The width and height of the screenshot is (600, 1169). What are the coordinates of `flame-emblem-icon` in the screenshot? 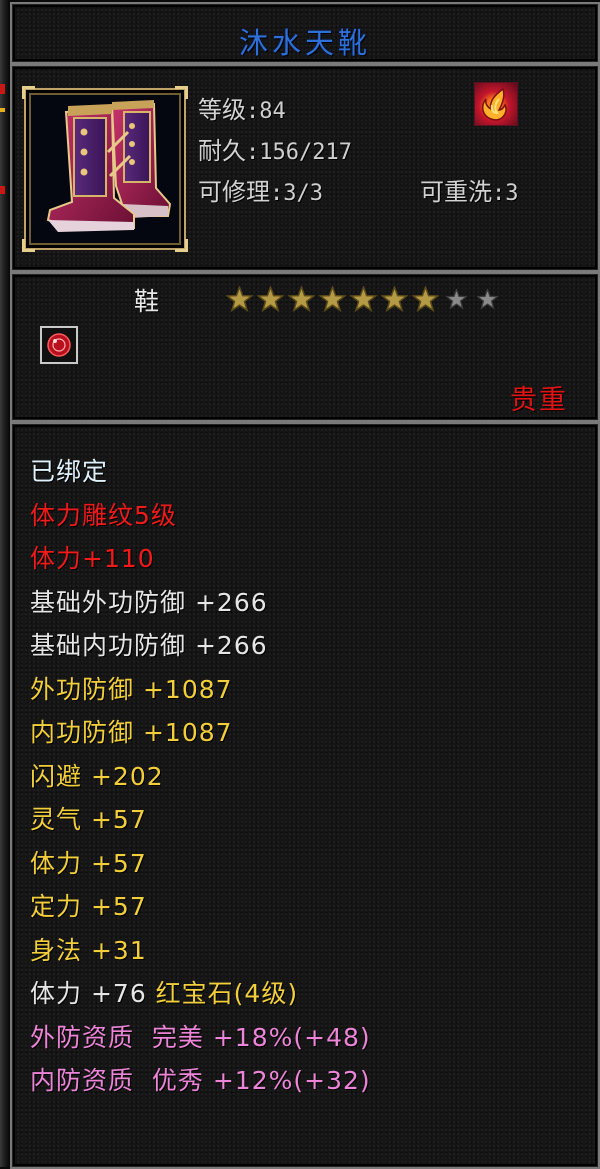 It's located at (496, 104).